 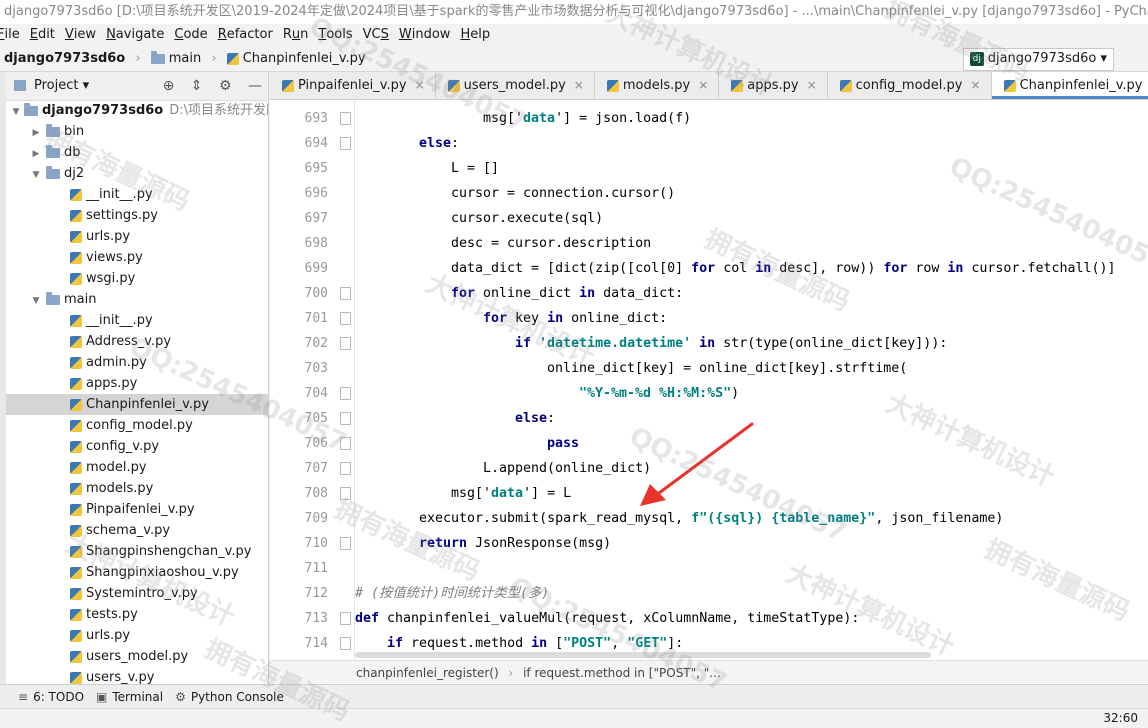 I want to click on tree-file: Shangpinxiaoshou_v.py, so click(x=137, y=572).